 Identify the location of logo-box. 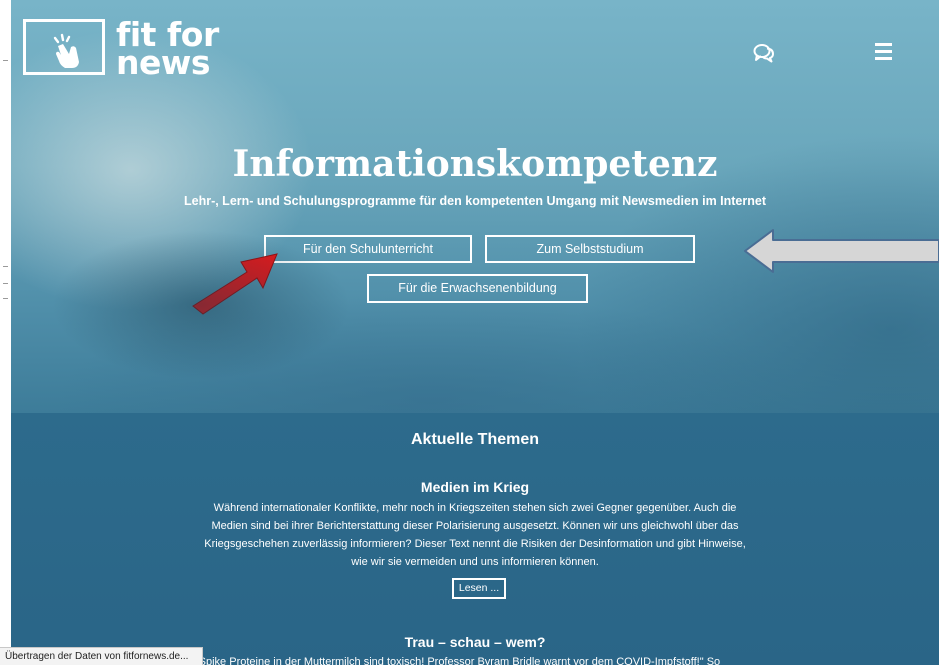
(64, 47).